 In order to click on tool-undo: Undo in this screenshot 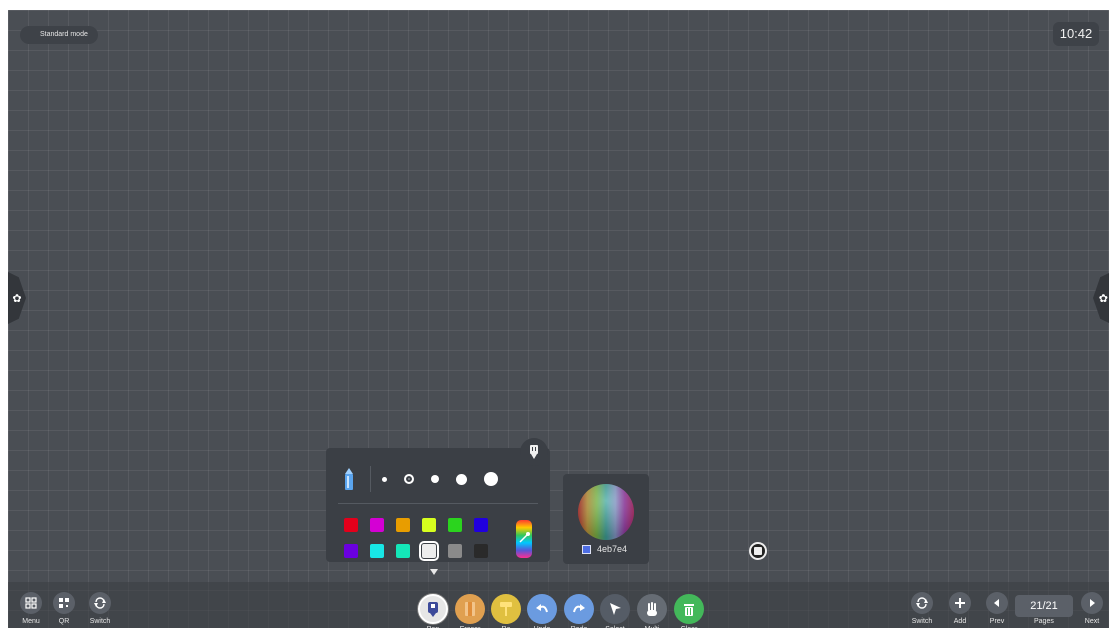, I will do `click(542, 611)`.